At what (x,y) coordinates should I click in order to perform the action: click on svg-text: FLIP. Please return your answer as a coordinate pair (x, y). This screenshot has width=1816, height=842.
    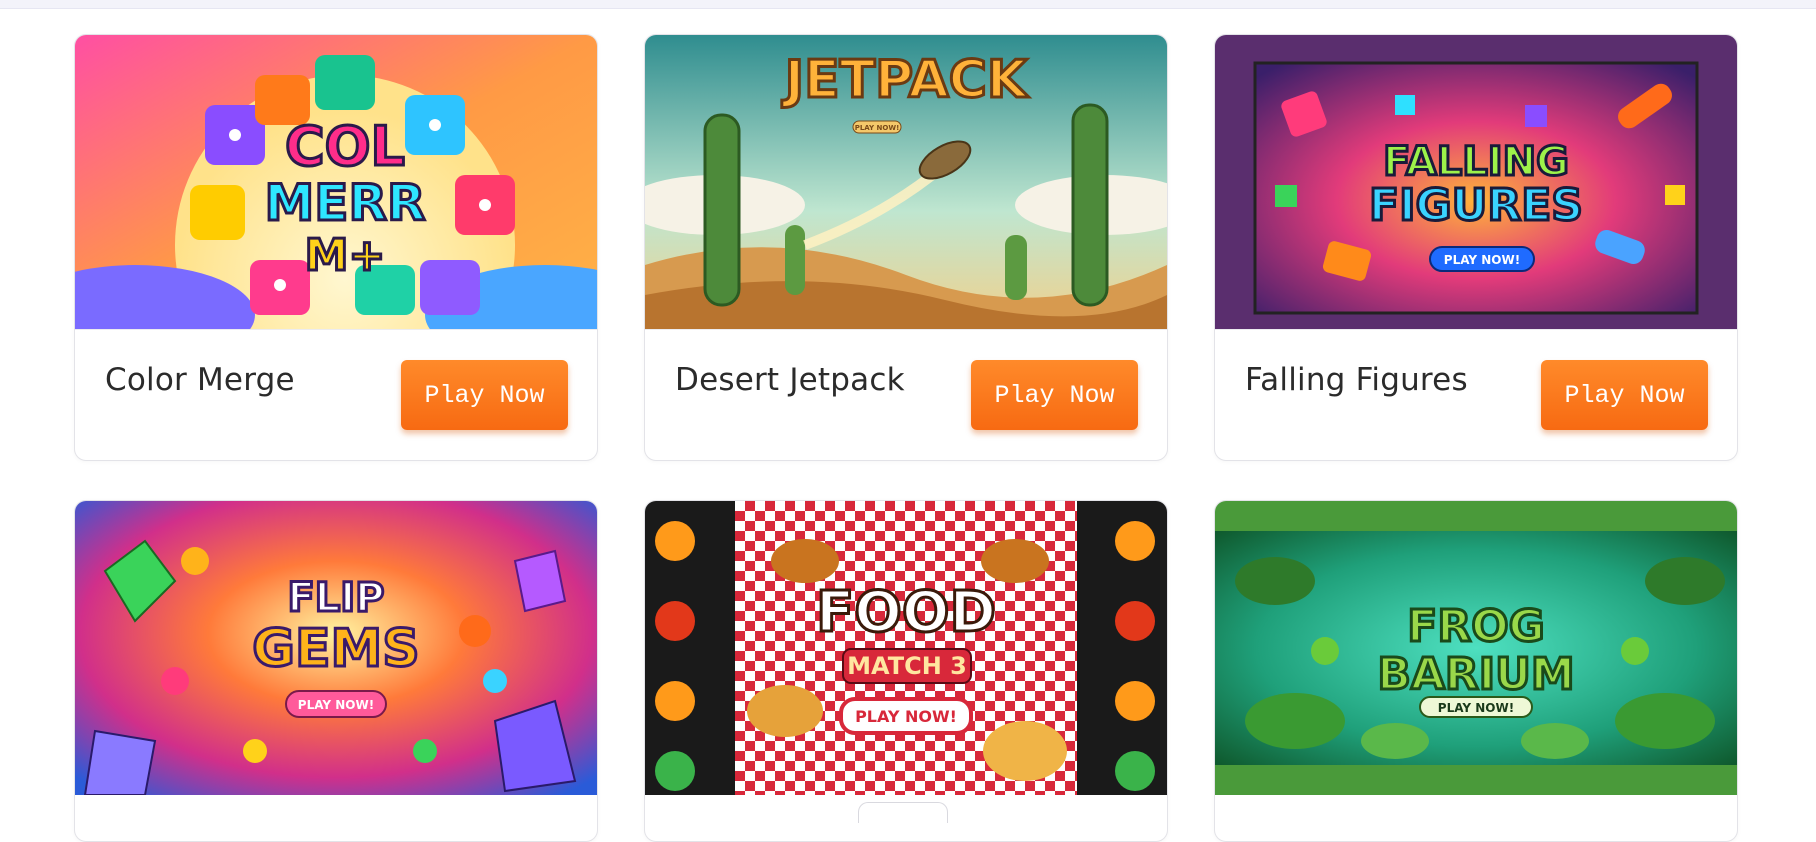
    Looking at the image, I should click on (335, 598).